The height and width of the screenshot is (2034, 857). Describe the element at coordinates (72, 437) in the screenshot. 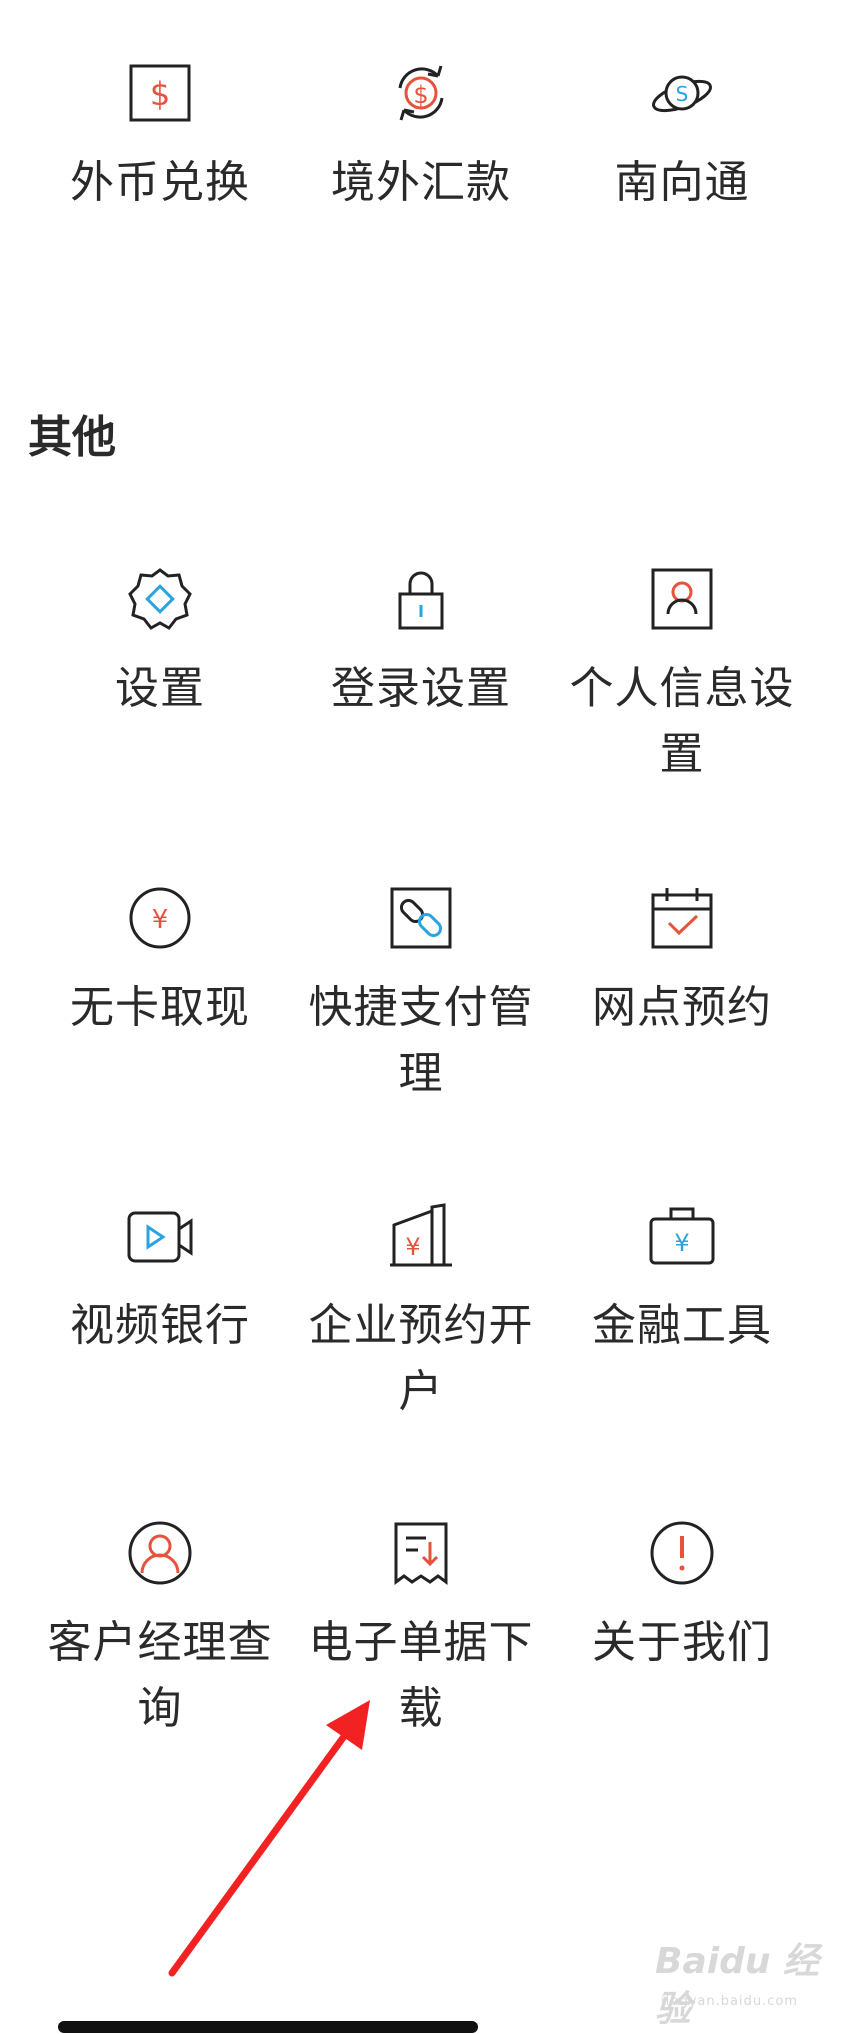

I see `section-title-others: 其他` at that location.